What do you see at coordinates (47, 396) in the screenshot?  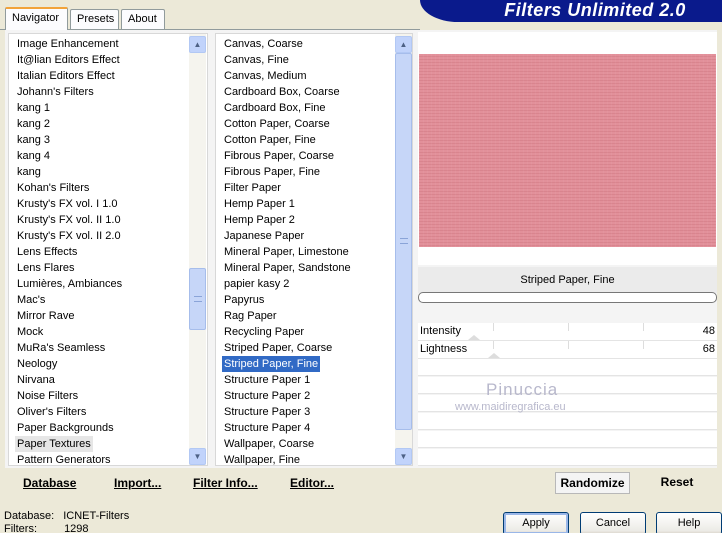 I see `list-item: Noise Filters` at bounding box center [47, 396].